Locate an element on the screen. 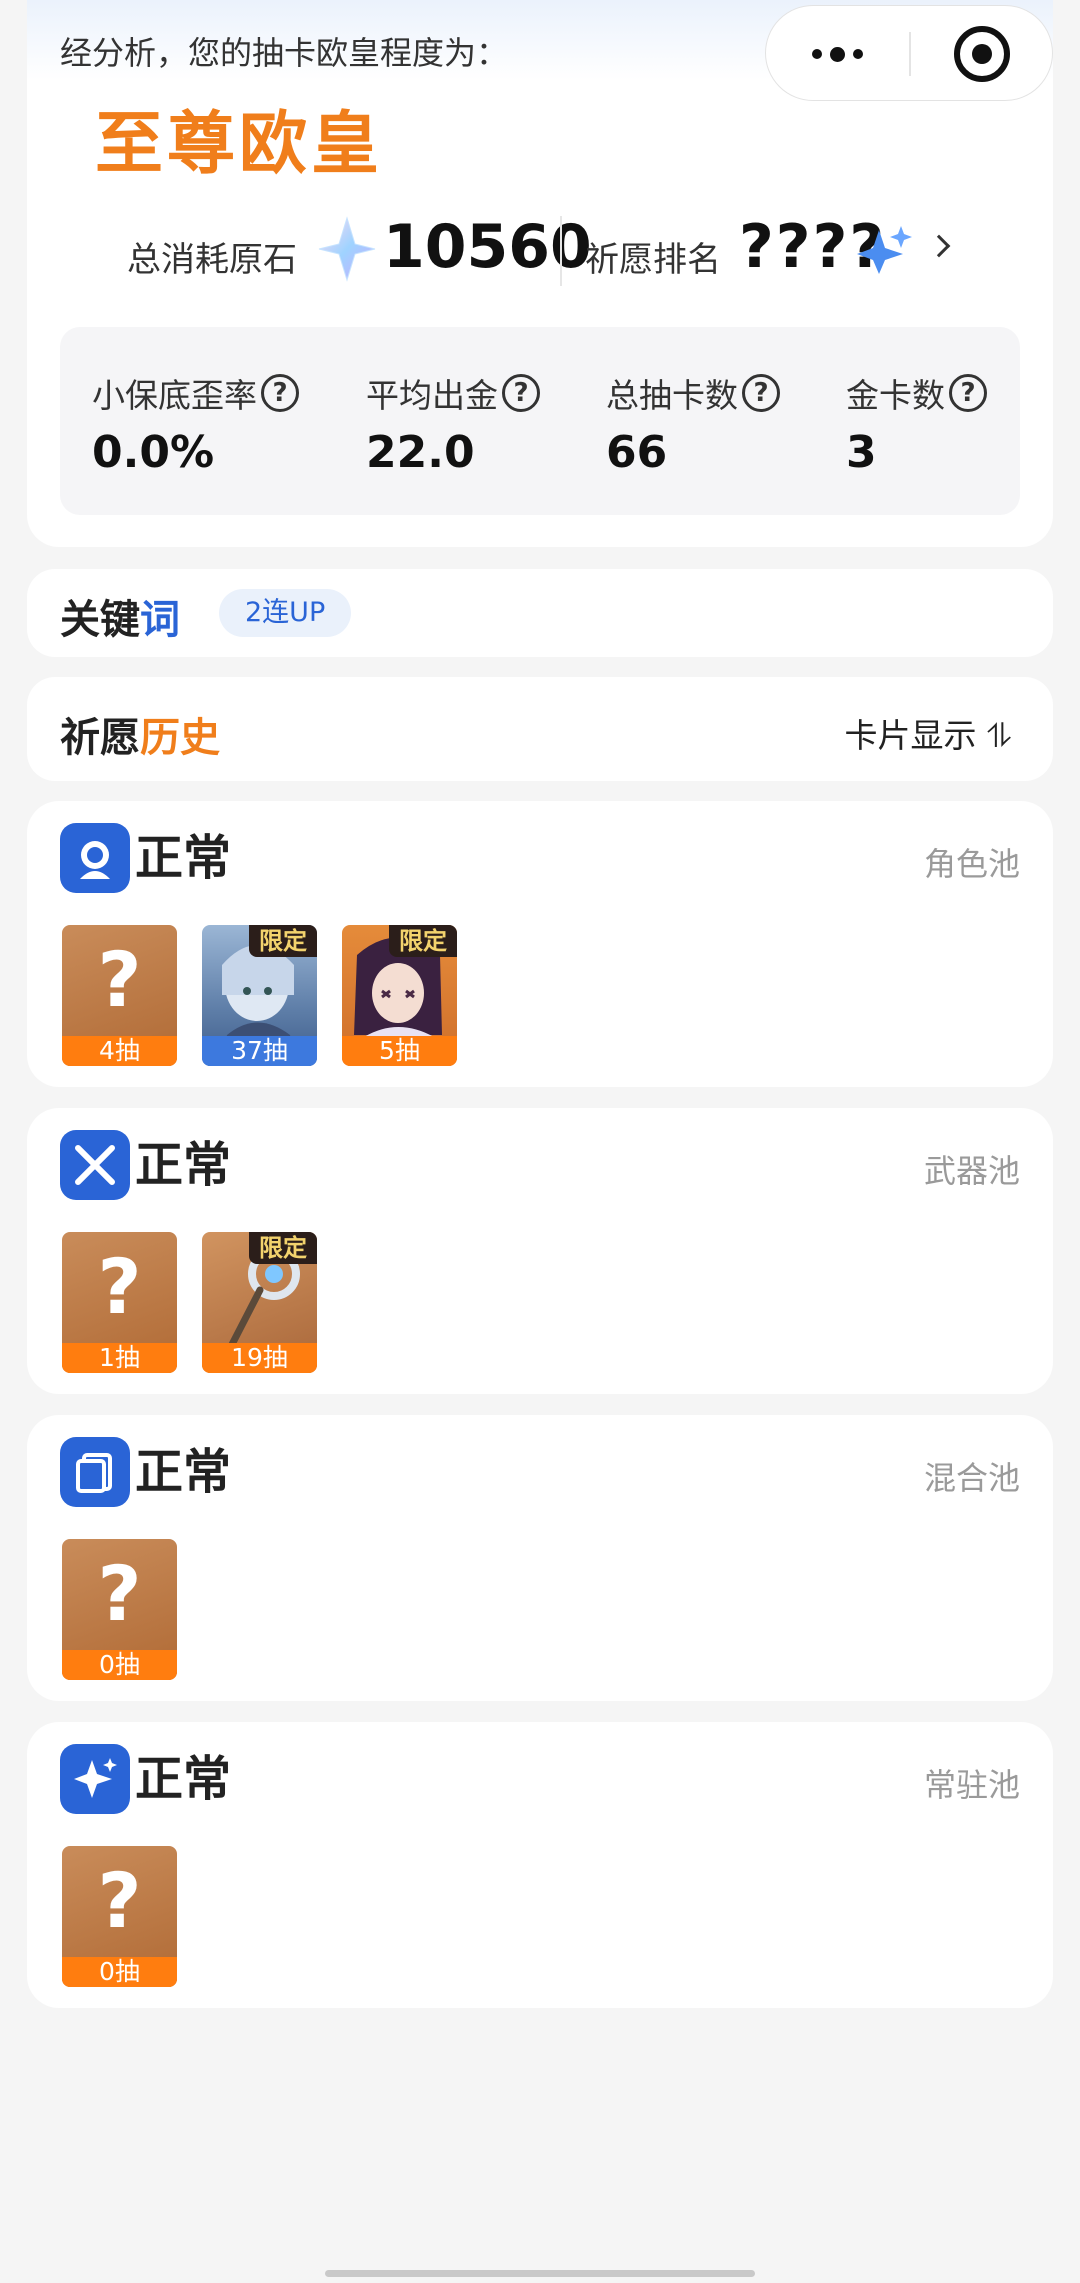  pull-item-unknown: ? 1抽 is located at coordinates (119, 1302).